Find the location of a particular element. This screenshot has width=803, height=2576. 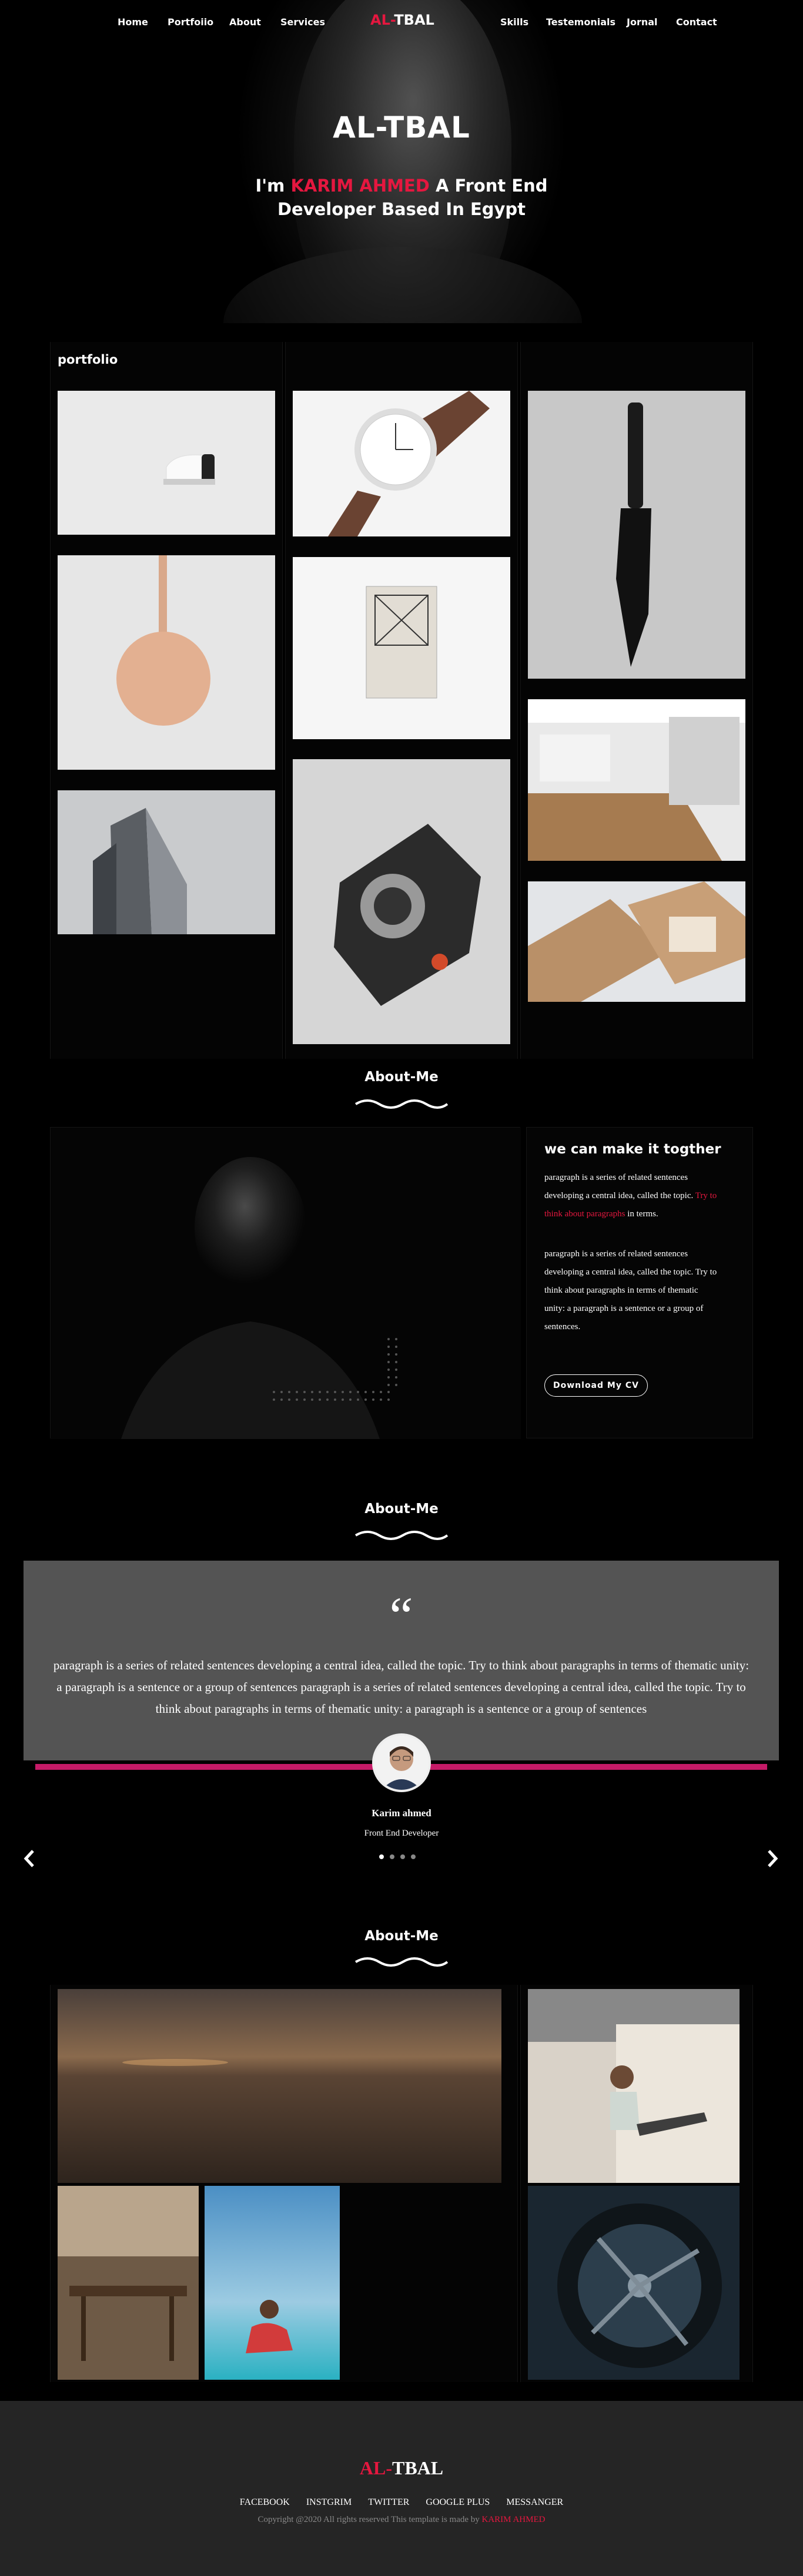

footer-logo: AL-TBAL is located at coordinates (401, 2468).